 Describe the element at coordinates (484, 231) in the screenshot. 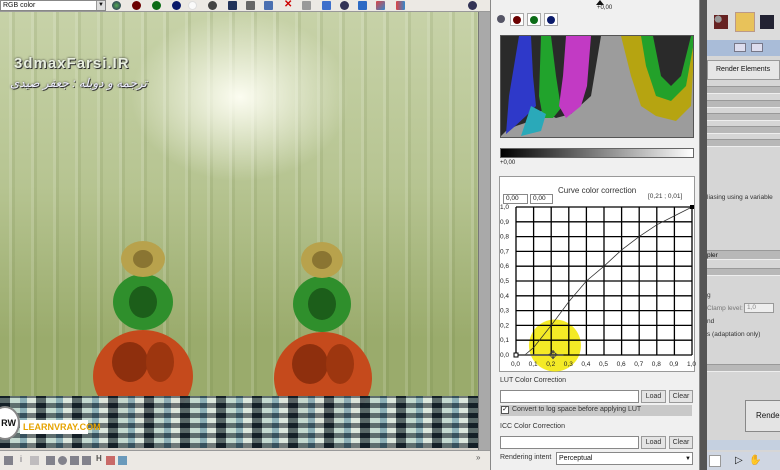

I see `vfb-scrollbar` at that location.